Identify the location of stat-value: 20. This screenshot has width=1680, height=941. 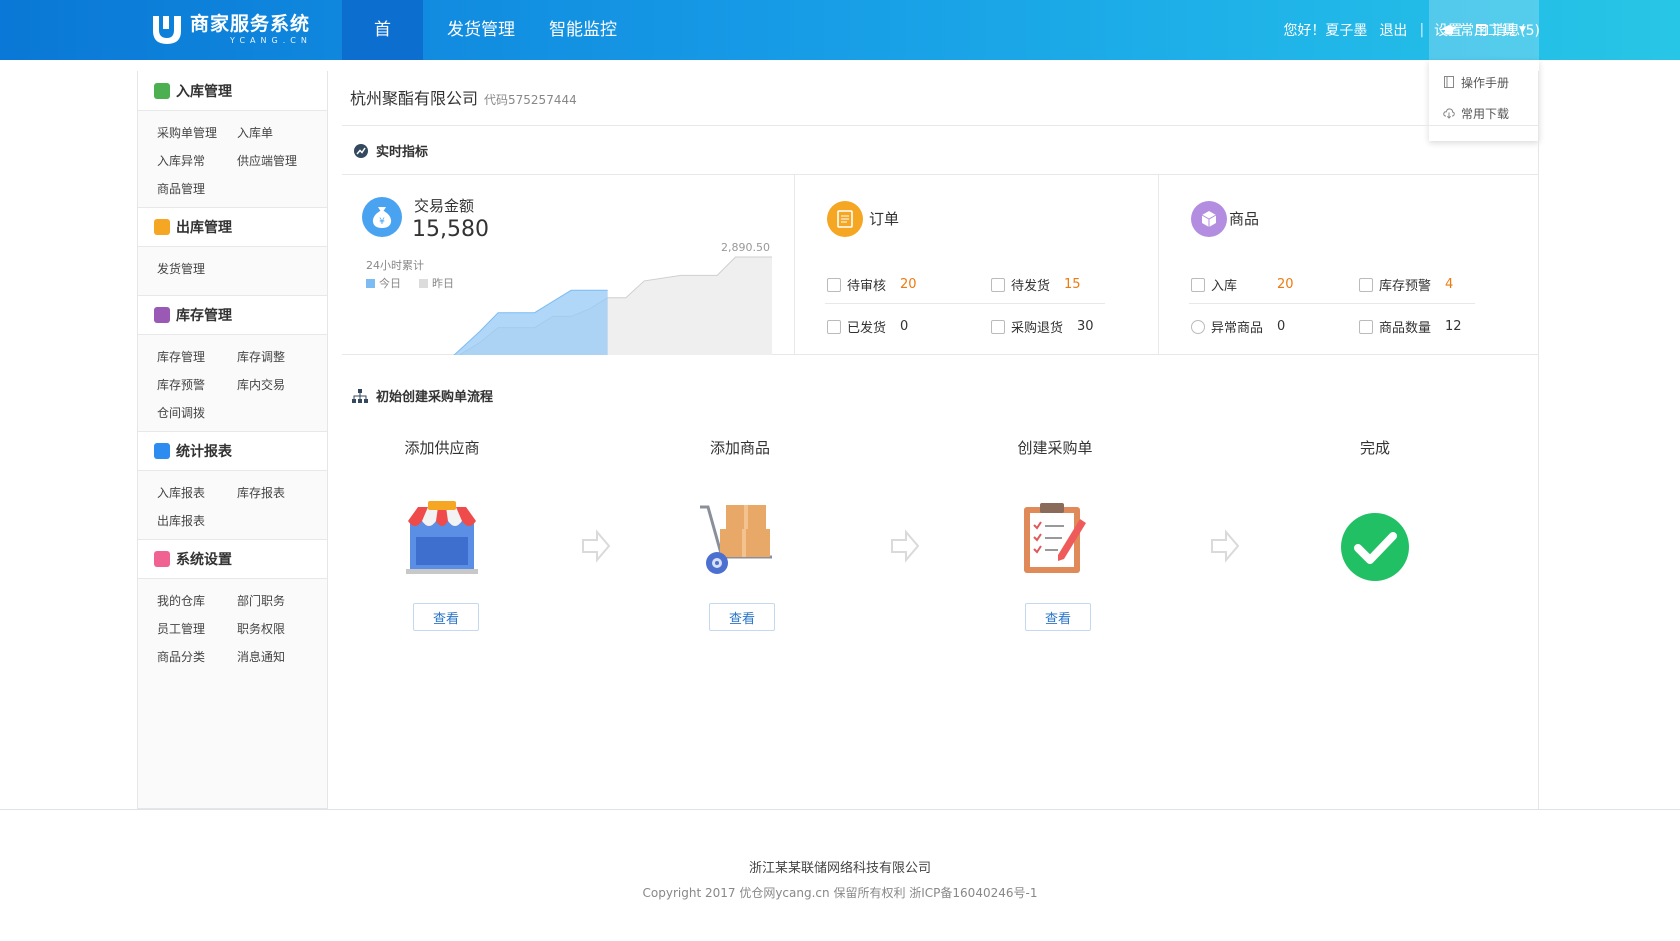
(908, 284).